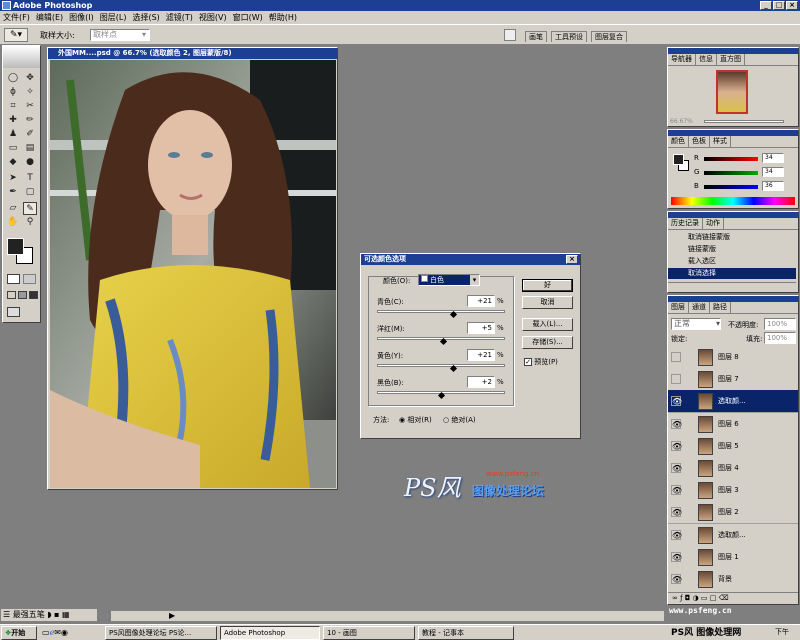  What do you see at coordinates (213, 17) in the screenshot?
I see `menu-view: 视图(V)` at bounding box center [213, 17].